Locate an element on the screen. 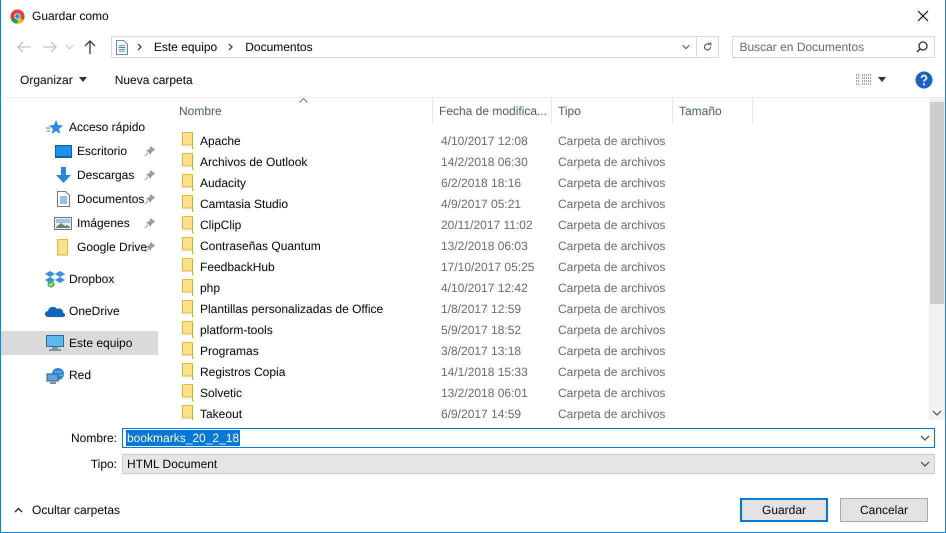 The height and width of the screenshot is (533, 946). cloud-icon is located at coordinates (55, 311).